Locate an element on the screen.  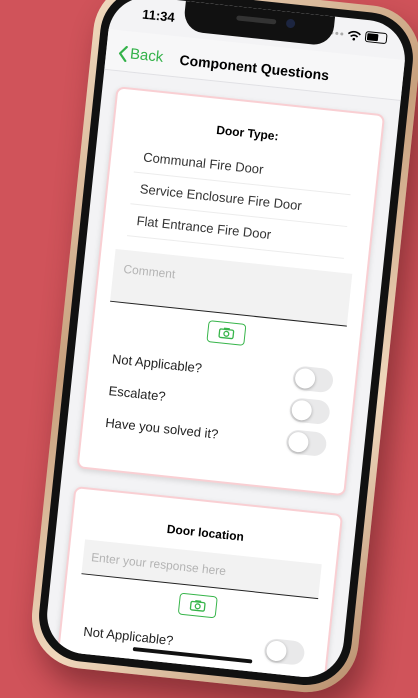
toggle-group: Not Applicable? is located at coordinates (194, 643).